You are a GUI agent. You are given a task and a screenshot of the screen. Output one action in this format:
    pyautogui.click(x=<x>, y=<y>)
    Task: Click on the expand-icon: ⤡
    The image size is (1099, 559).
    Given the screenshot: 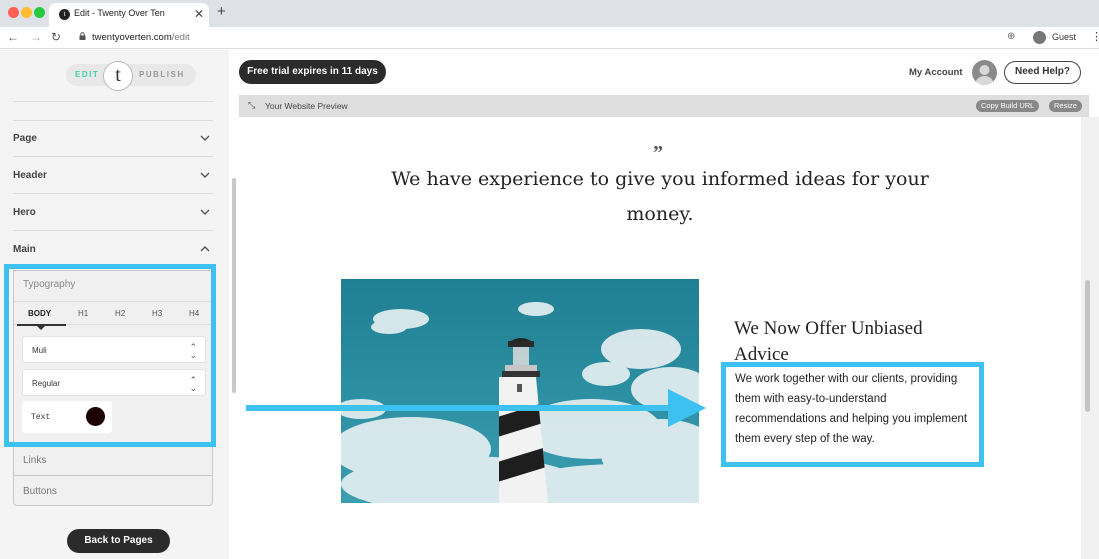 What is the action you would take?
    pyautogui.click(x=251, y=105)
    